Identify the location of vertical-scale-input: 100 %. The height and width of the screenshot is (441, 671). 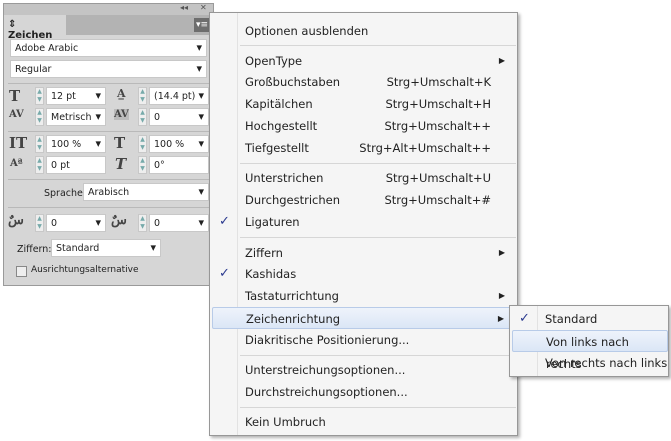
(76, 144).